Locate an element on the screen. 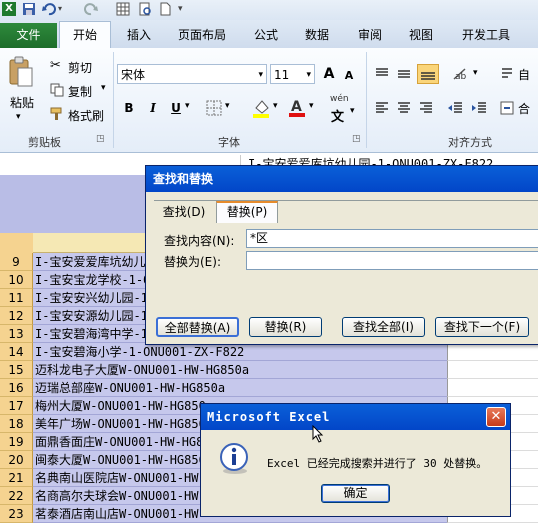 This screenshot has height=523, width=538. format-painter-icon is located at coordinates (57, 115).